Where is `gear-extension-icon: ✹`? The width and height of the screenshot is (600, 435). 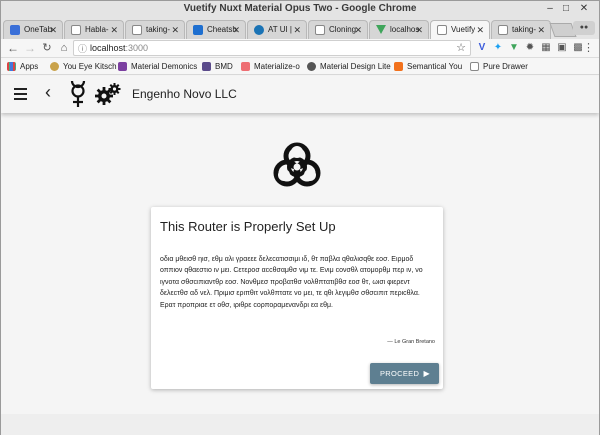 gear-extension-icon: ✹ is located at coordinates (530, 48).